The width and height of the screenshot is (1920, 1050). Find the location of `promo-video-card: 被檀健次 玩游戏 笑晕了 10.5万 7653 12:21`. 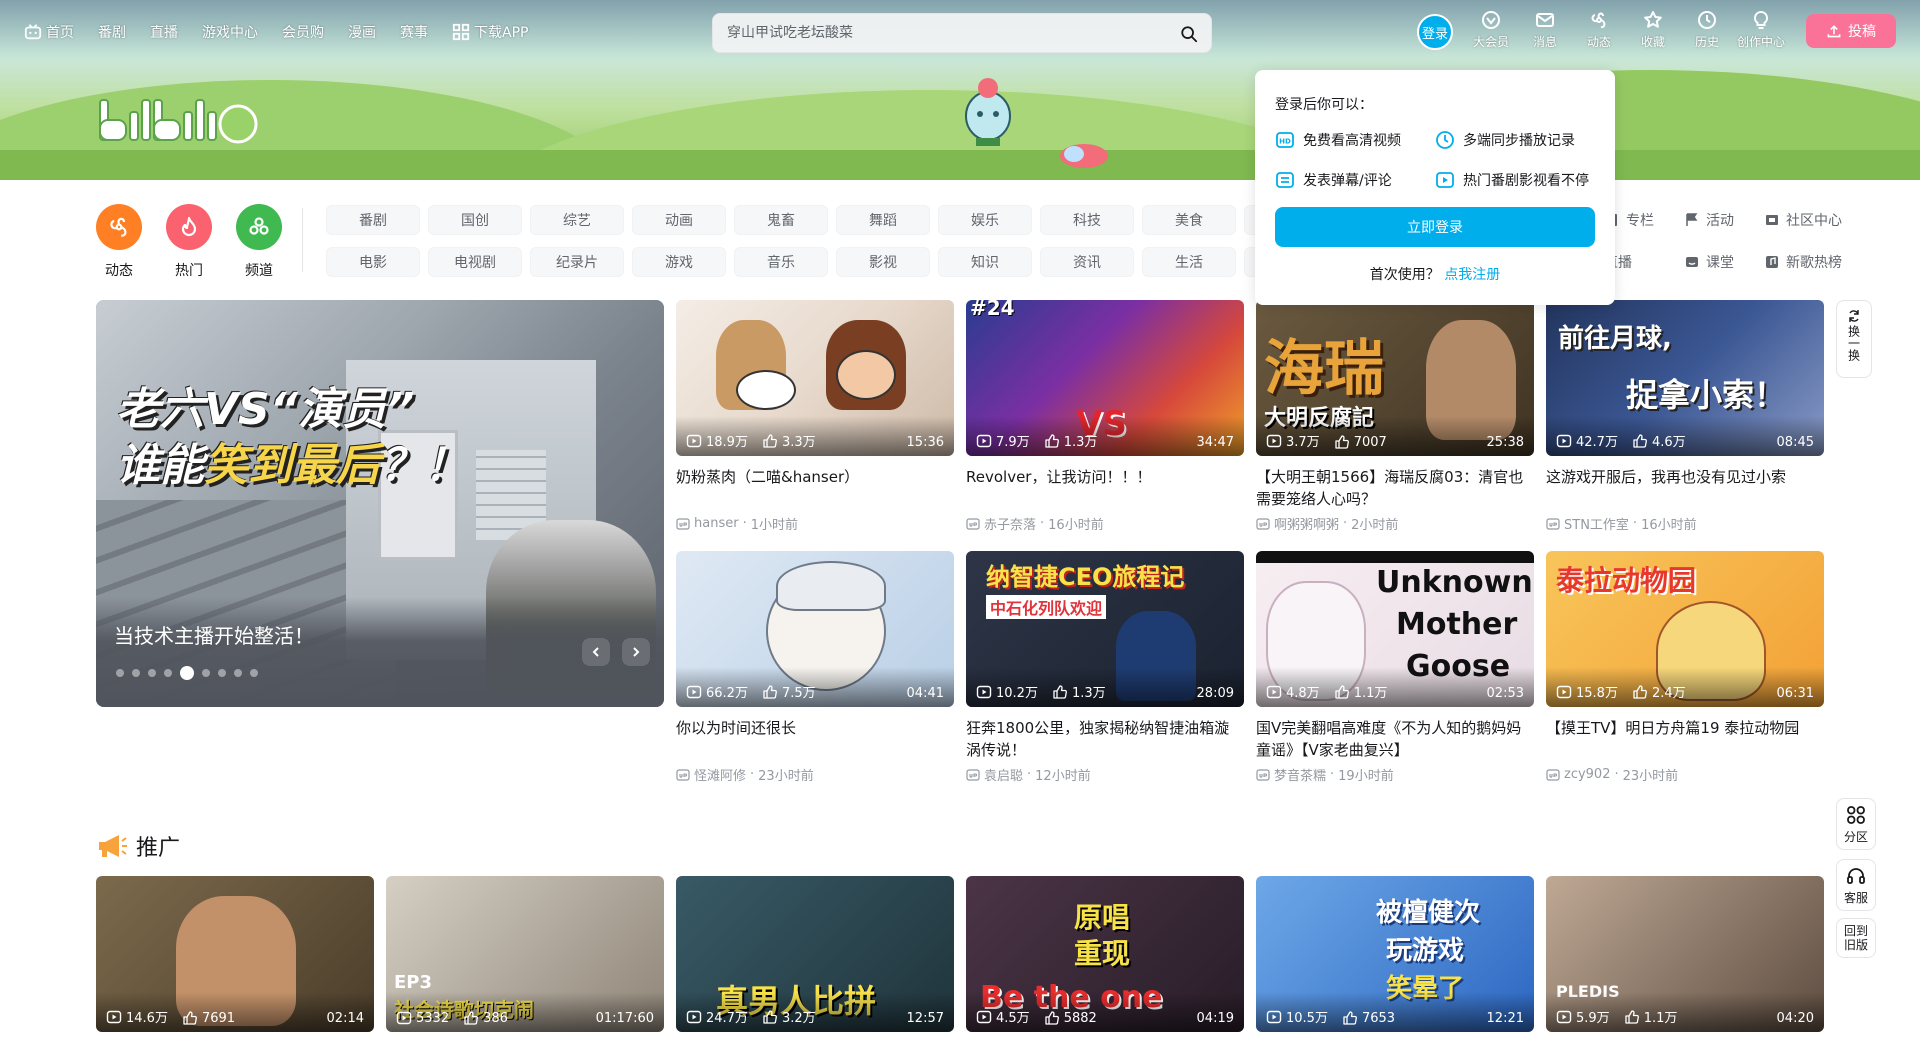

promo-video-card: 被檀健次 玩游戏 笑晕了 10.5万 7653 12:21 is located at coordinates (1395, 954).